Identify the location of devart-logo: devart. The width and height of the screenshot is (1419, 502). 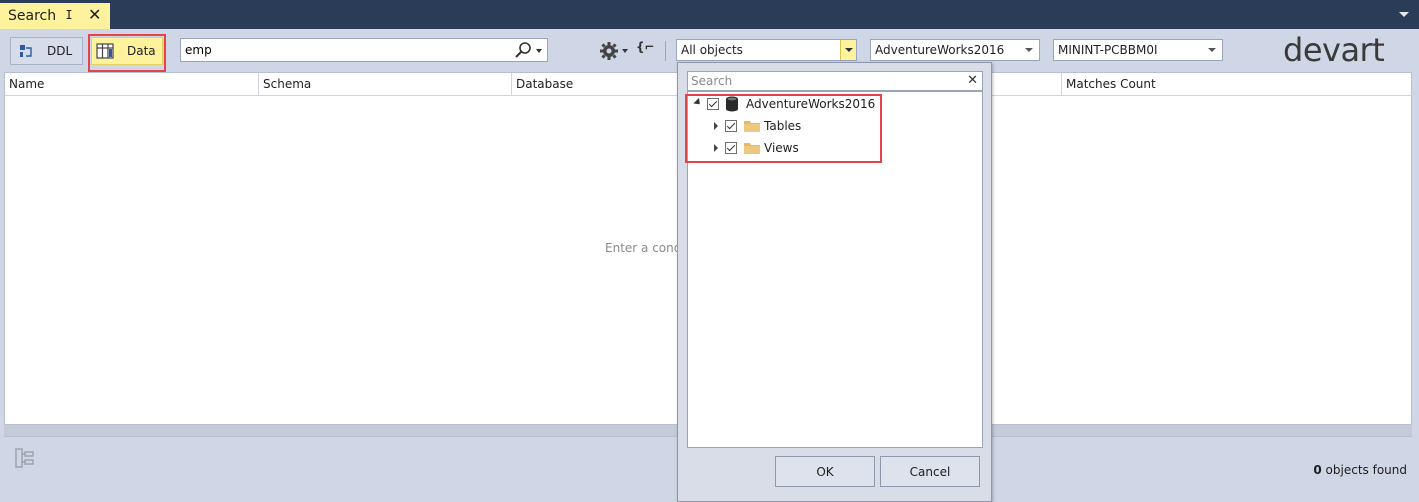
(1334, 50).